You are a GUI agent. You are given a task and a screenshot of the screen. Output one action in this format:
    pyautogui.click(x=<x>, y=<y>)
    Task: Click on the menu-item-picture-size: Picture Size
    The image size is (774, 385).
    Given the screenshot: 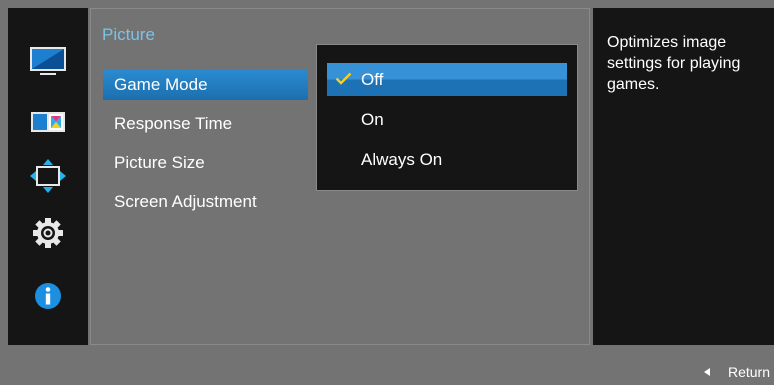 What is the action you would take?
    pyautogui.click(x=205, y=163)
    